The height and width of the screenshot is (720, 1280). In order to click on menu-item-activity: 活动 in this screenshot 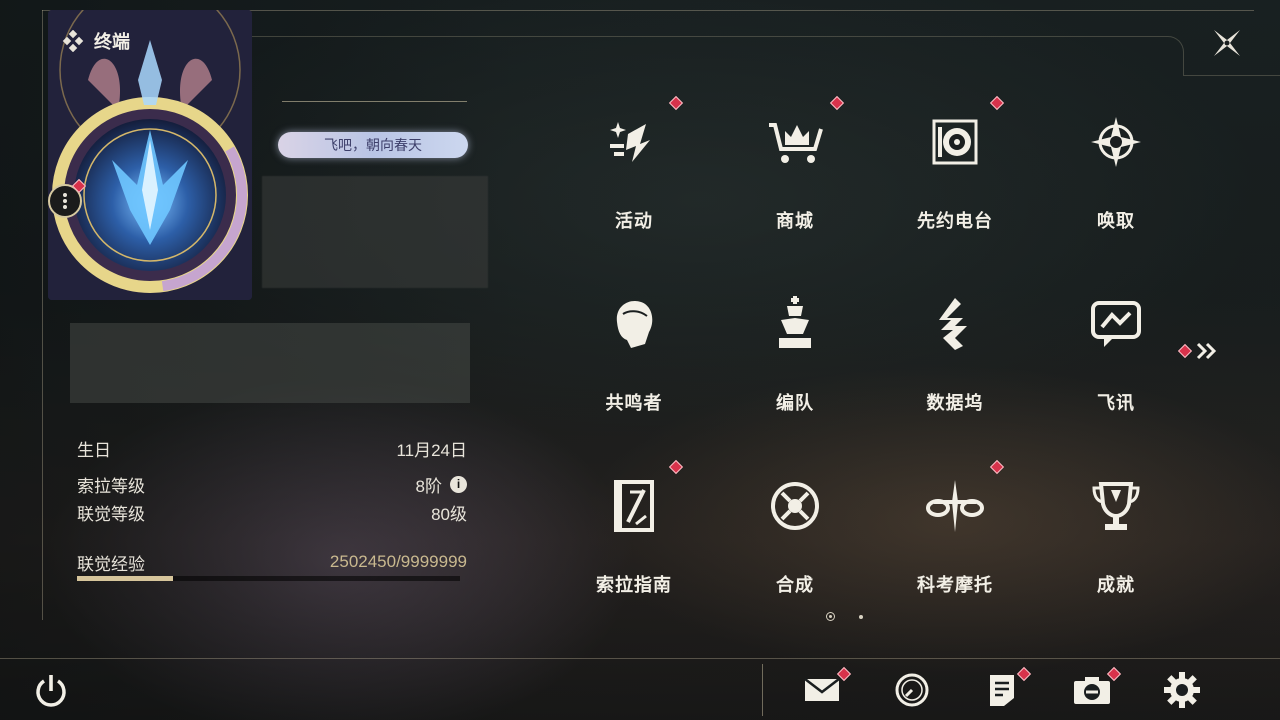, I will do `click(634, 173)`.